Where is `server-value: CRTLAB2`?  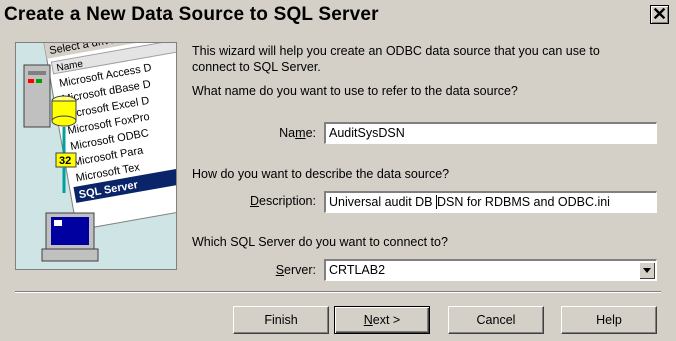 server-value: CRTLAB2 is located at coordinates (357, 270).